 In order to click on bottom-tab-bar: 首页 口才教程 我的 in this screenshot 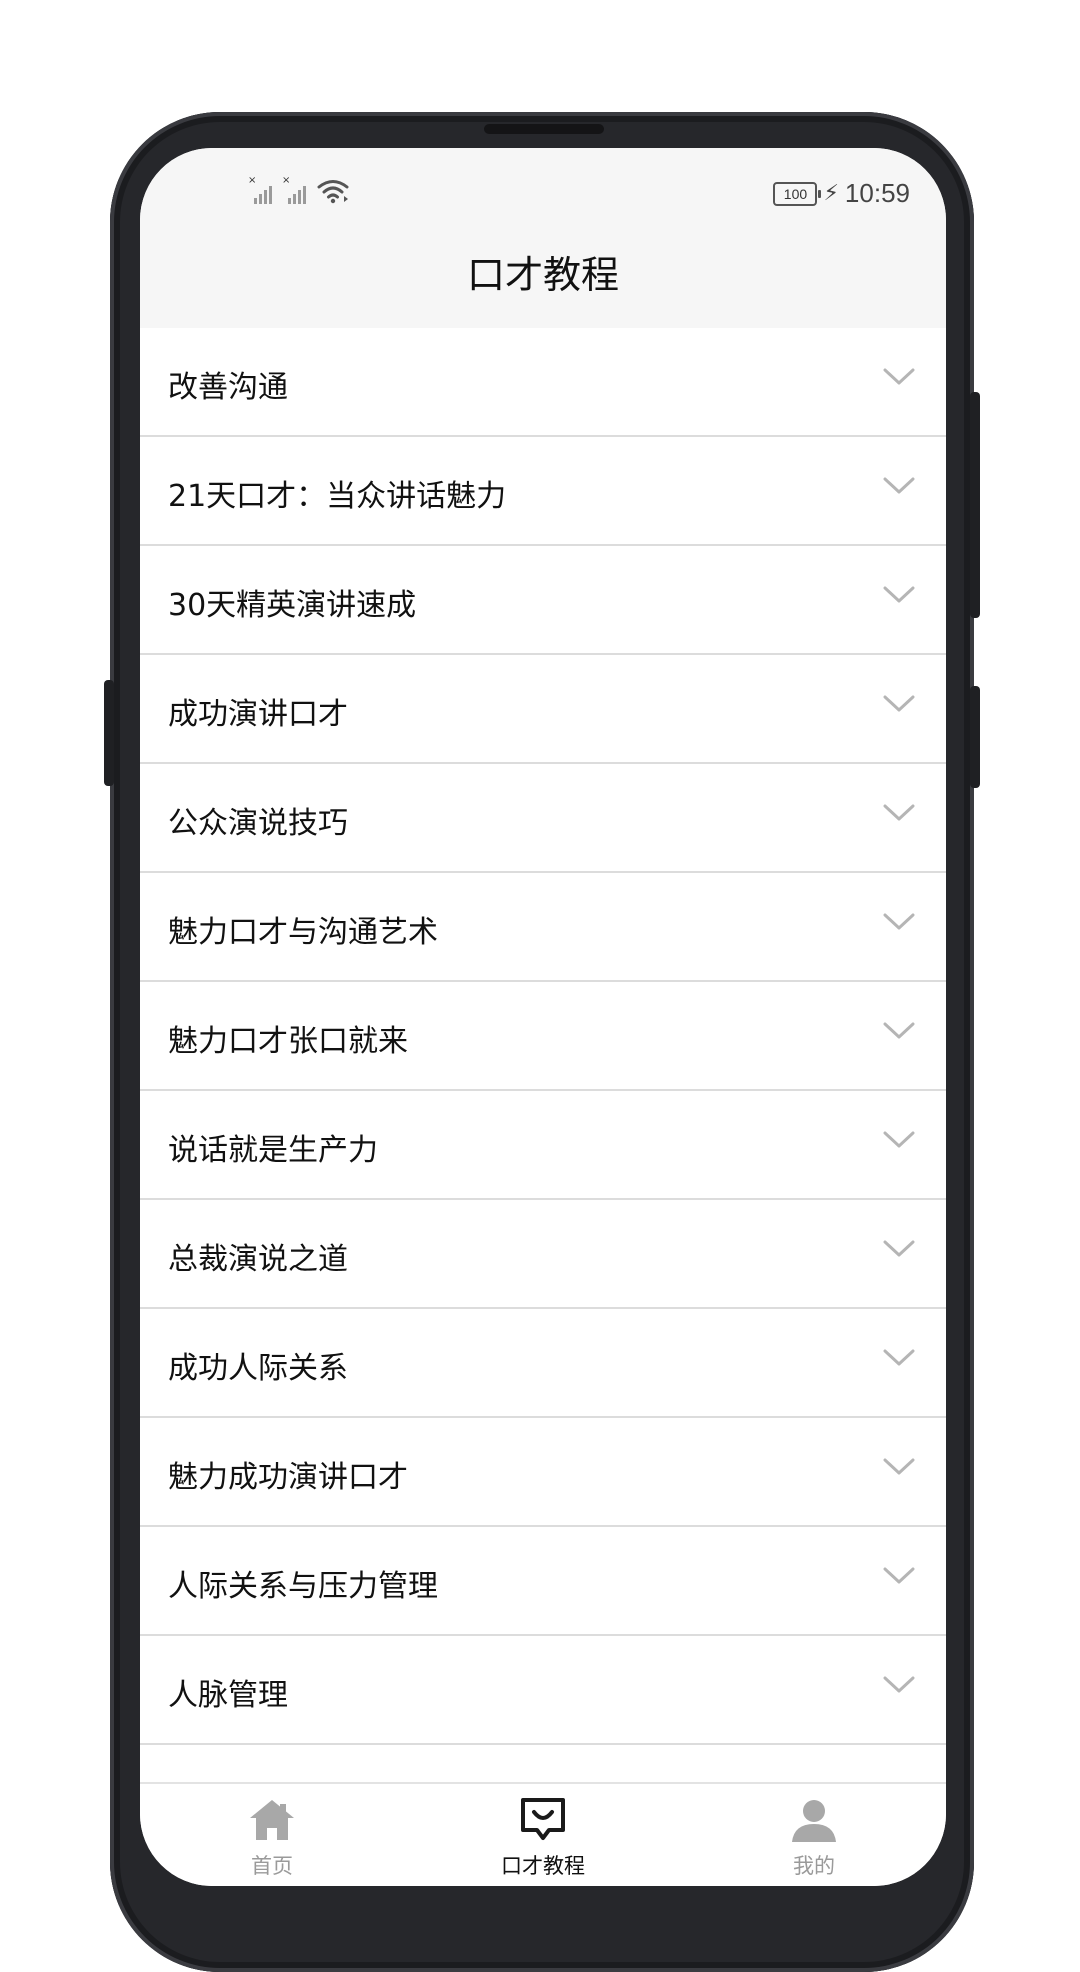, I will do `click(543, 1834)`.